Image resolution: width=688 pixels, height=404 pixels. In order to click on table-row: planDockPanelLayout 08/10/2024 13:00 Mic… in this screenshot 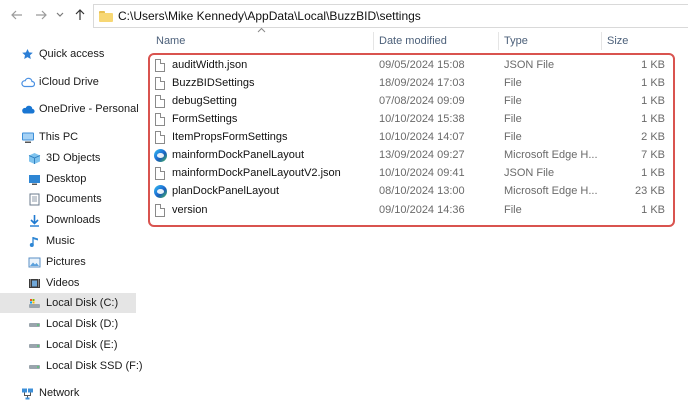, I will do `click(410, 192)`.